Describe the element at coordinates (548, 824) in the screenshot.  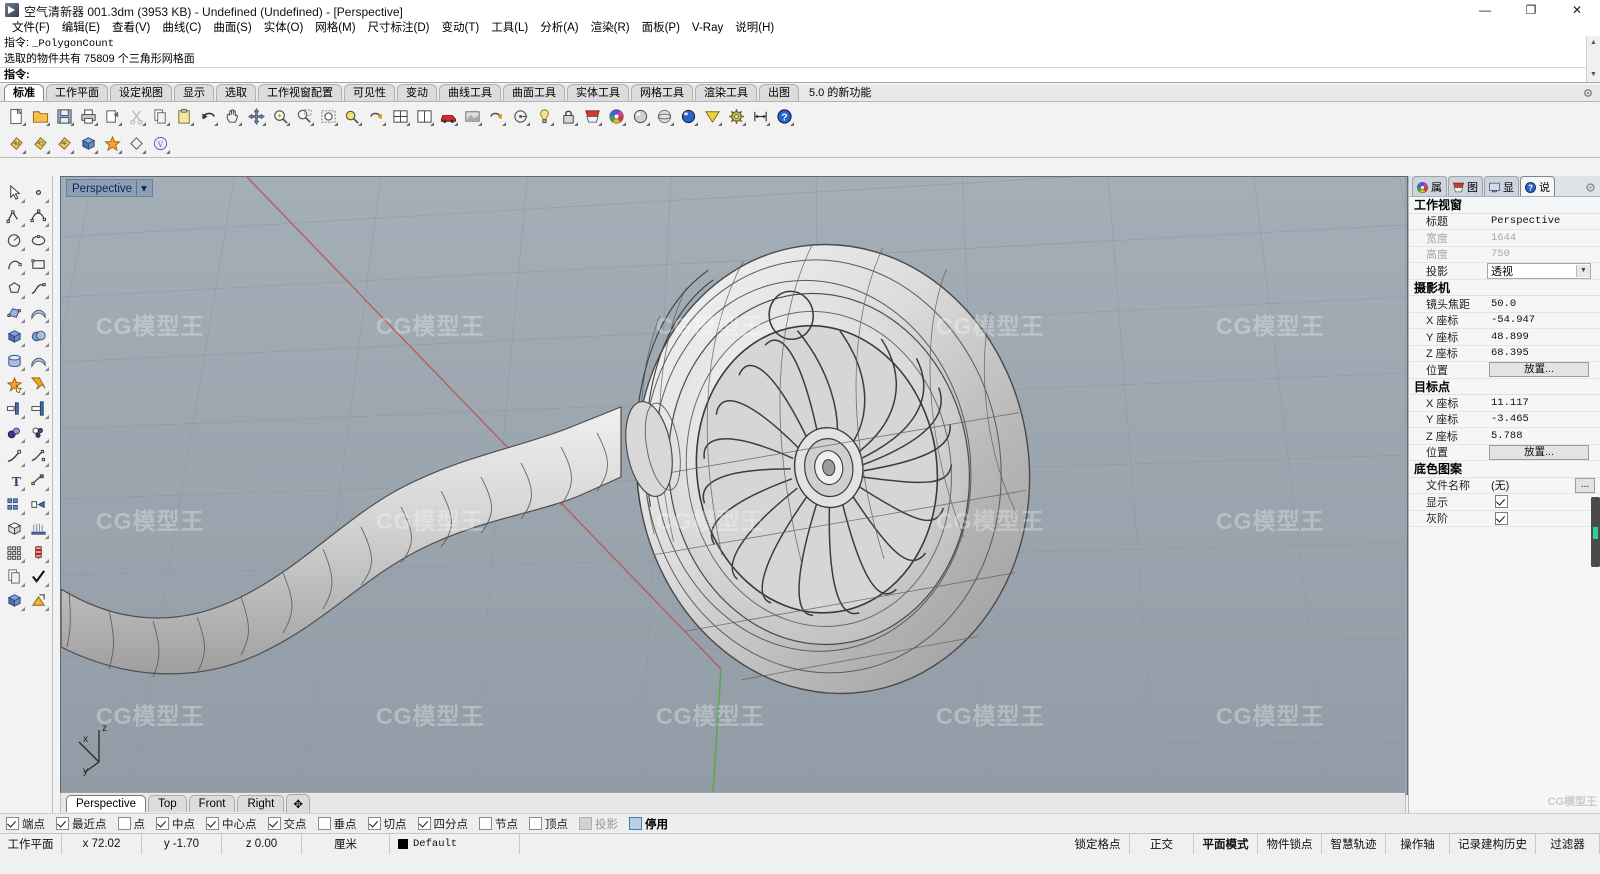
I see `osnap-10: 顶点` at that location.